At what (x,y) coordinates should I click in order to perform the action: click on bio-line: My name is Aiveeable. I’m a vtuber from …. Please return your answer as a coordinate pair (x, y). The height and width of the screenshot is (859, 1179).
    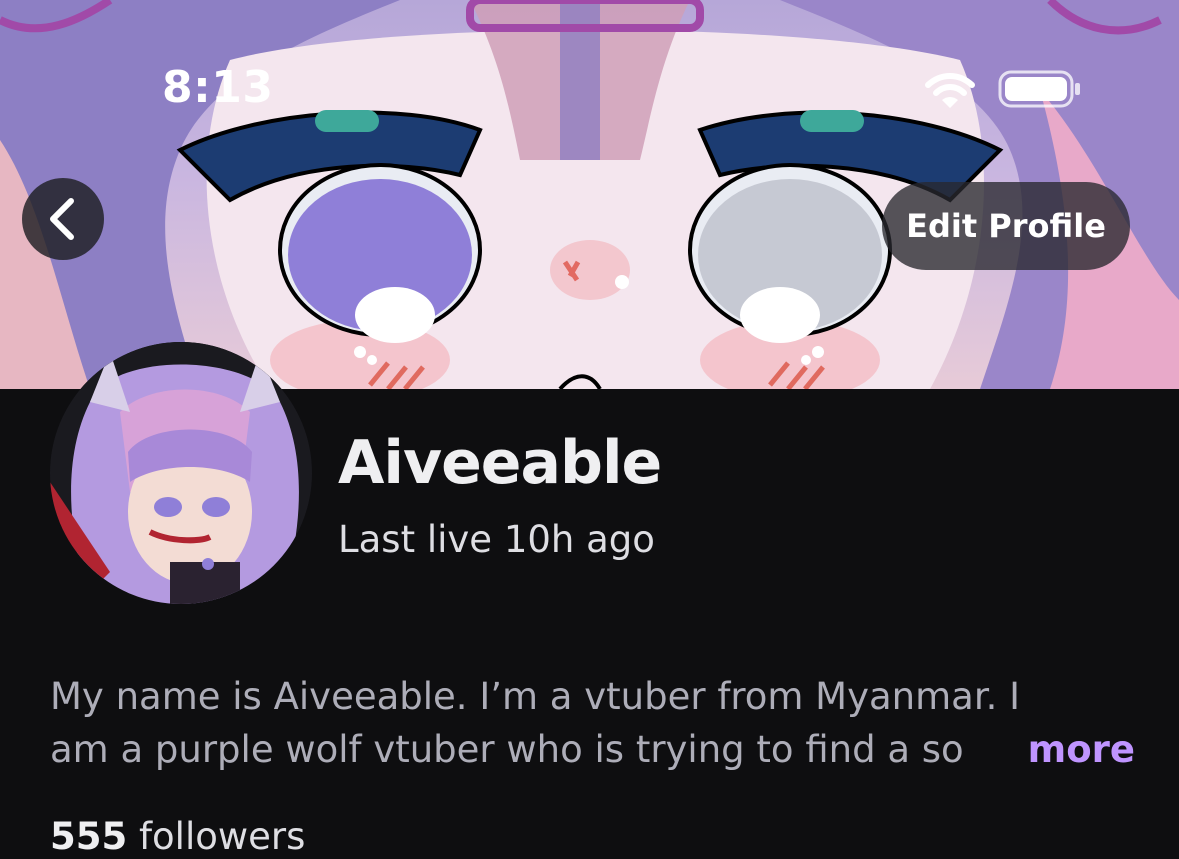
    Looking at the image, I should click on (535, 696).